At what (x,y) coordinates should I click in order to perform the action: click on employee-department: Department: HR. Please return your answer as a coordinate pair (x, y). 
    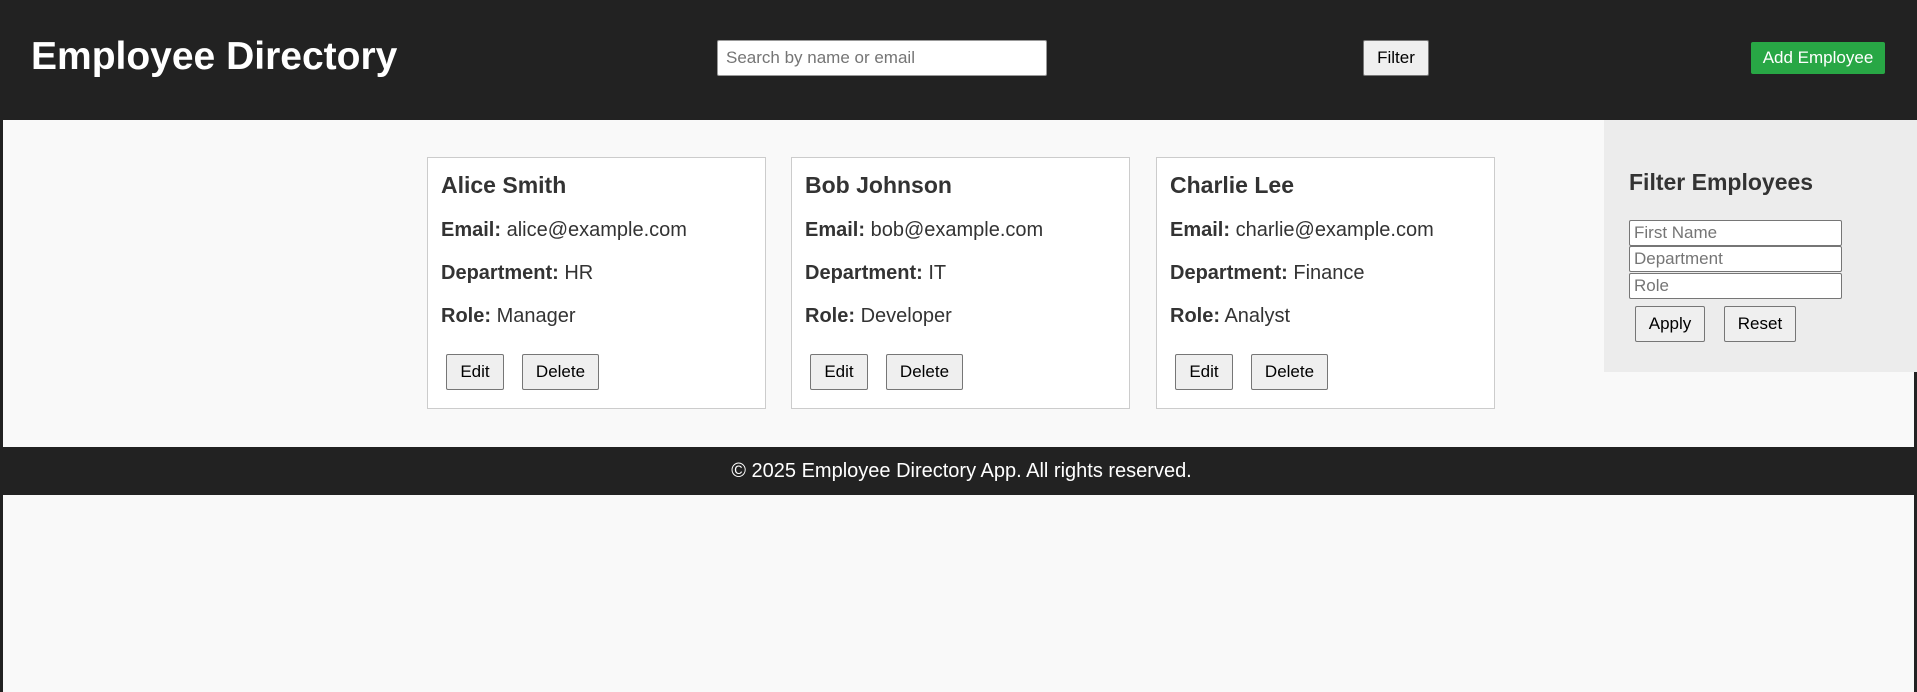
    Looking at the image, I should click on (517, 273).